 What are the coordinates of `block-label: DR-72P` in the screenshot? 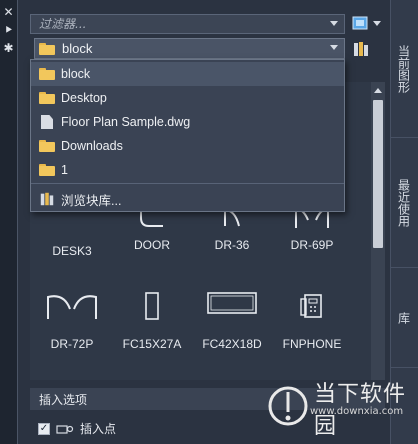 It's located at (72, 344).